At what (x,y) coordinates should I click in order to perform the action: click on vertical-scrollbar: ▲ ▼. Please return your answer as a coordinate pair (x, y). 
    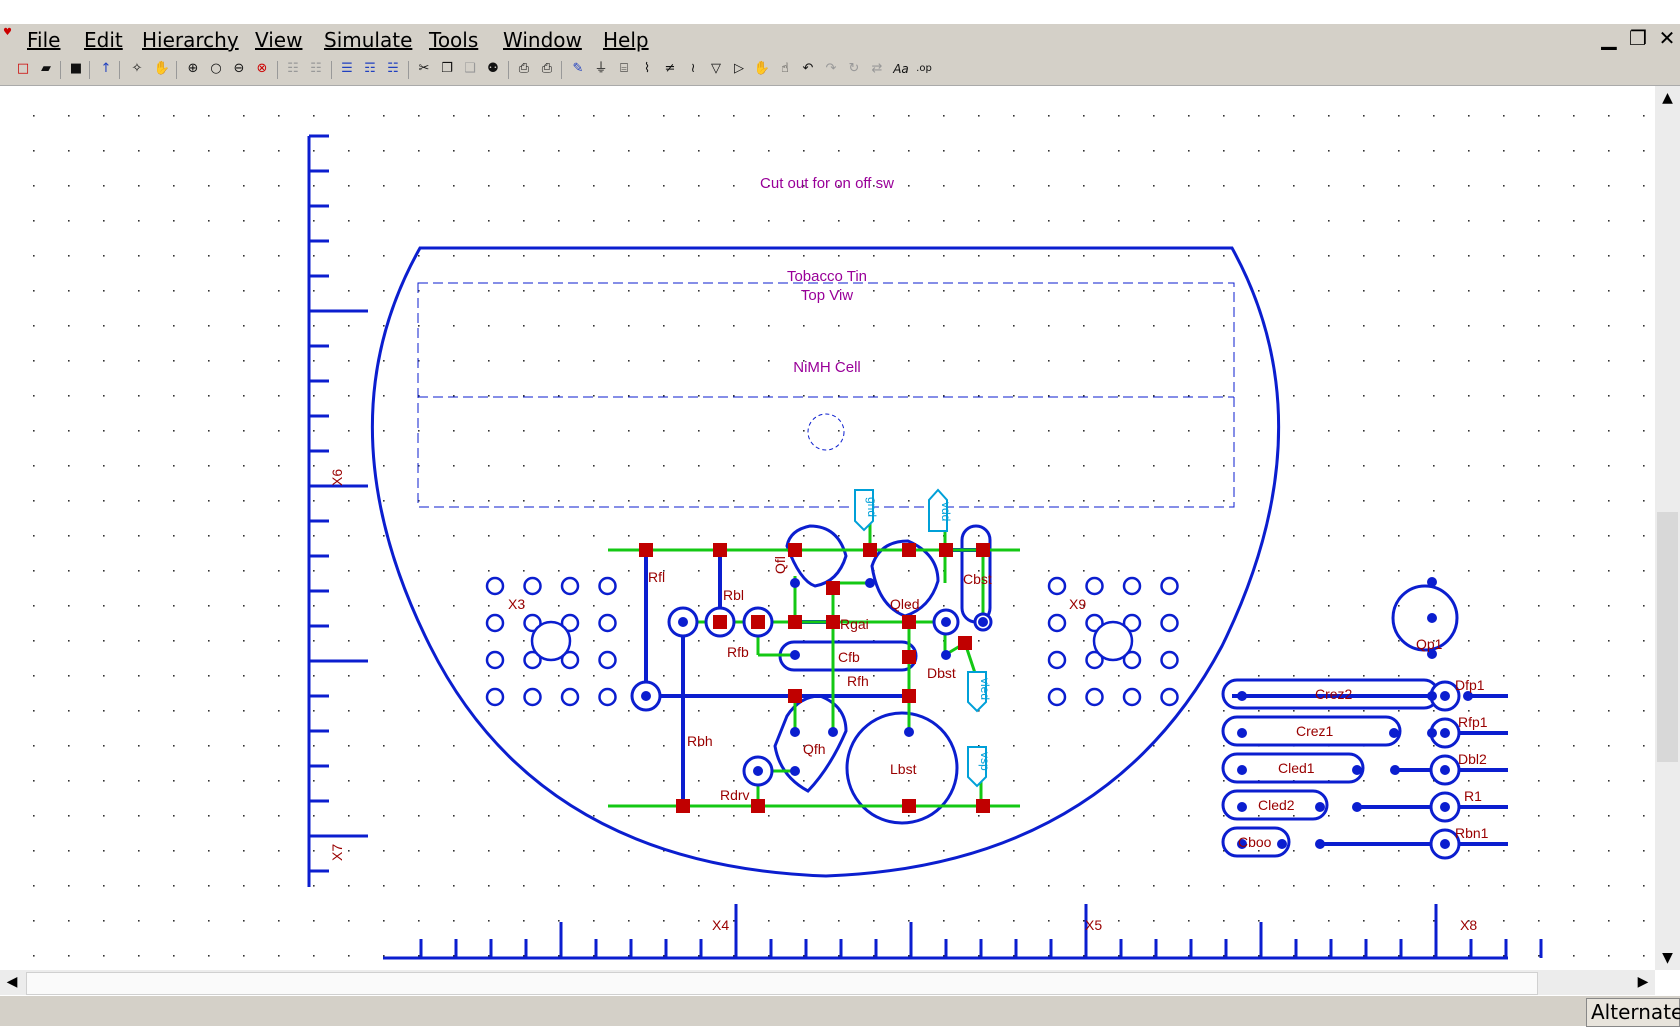
    Looking at the image, I should click on (1667, 528).